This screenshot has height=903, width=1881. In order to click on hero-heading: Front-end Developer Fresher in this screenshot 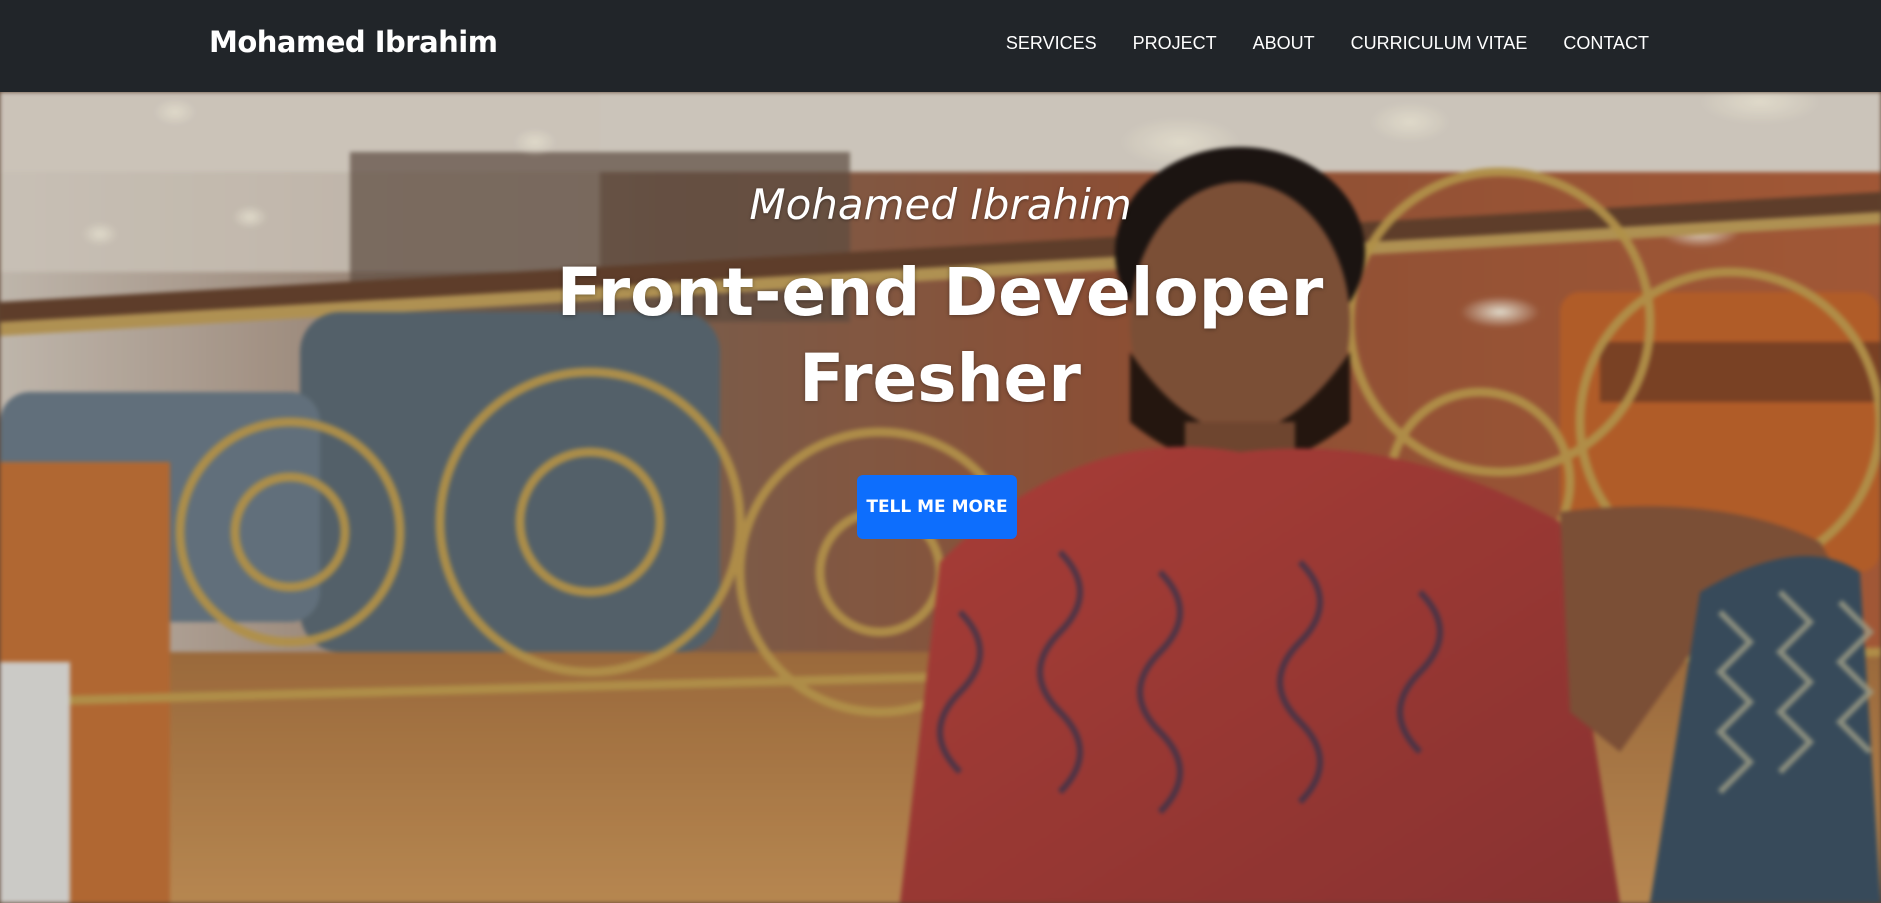, I will do `click(940, 335)`.